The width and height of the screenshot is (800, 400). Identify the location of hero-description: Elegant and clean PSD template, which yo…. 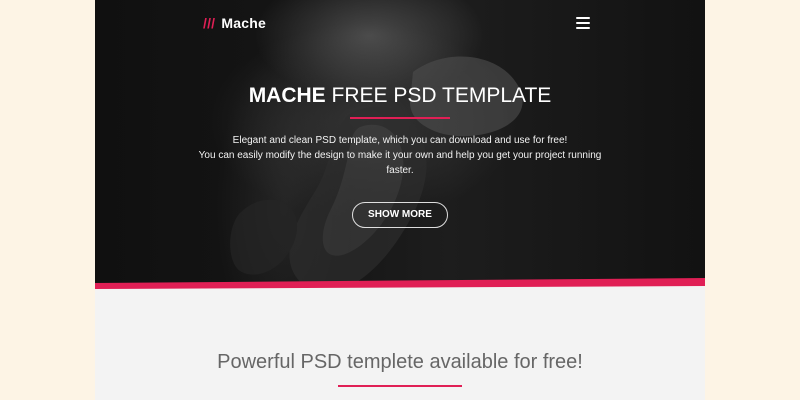
(400, 155).